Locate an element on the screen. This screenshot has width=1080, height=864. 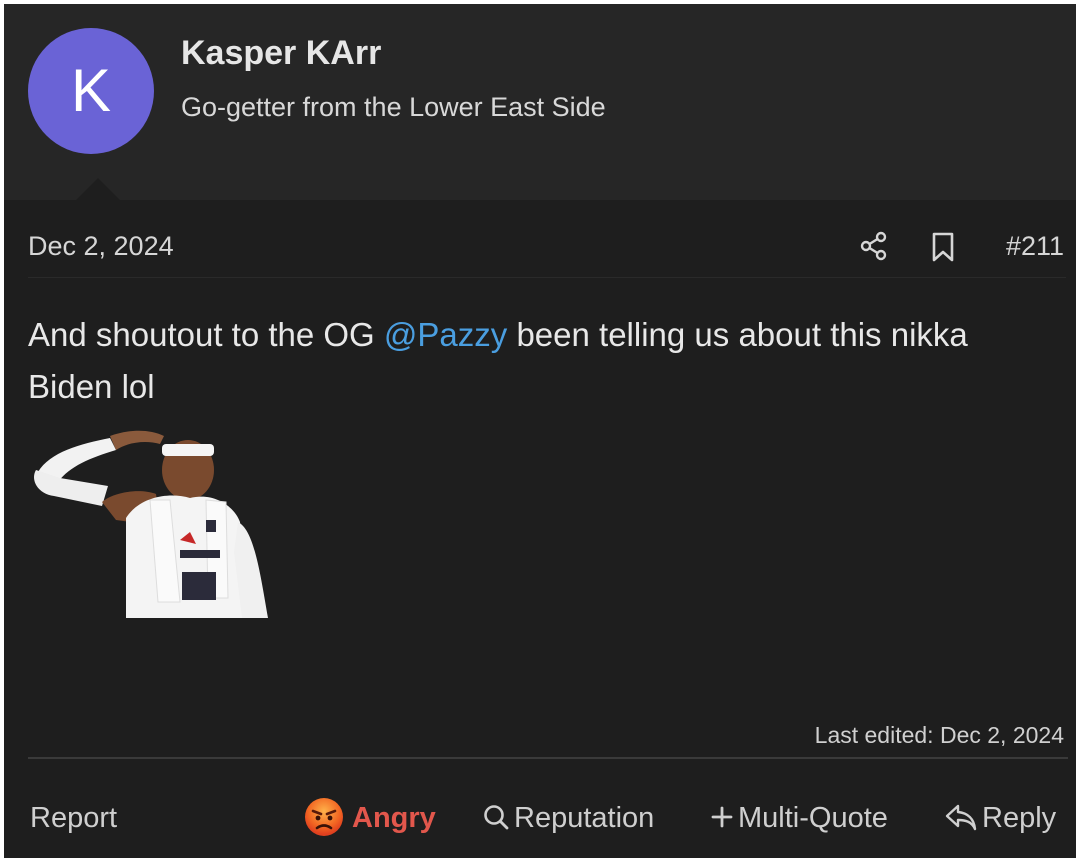
reply-icon is located at coordinates (961, 818).